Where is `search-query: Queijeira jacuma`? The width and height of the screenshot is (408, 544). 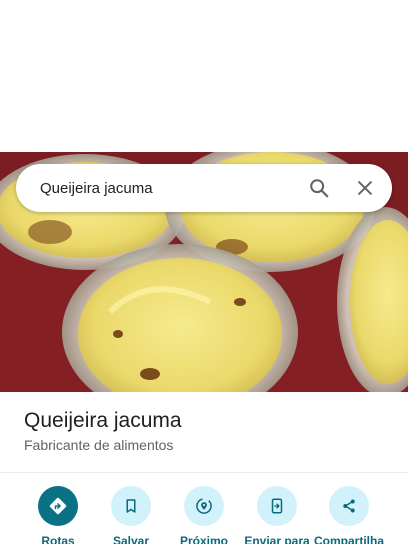 search-query: Queijeira jacuma is located at coordinates (169, 188).